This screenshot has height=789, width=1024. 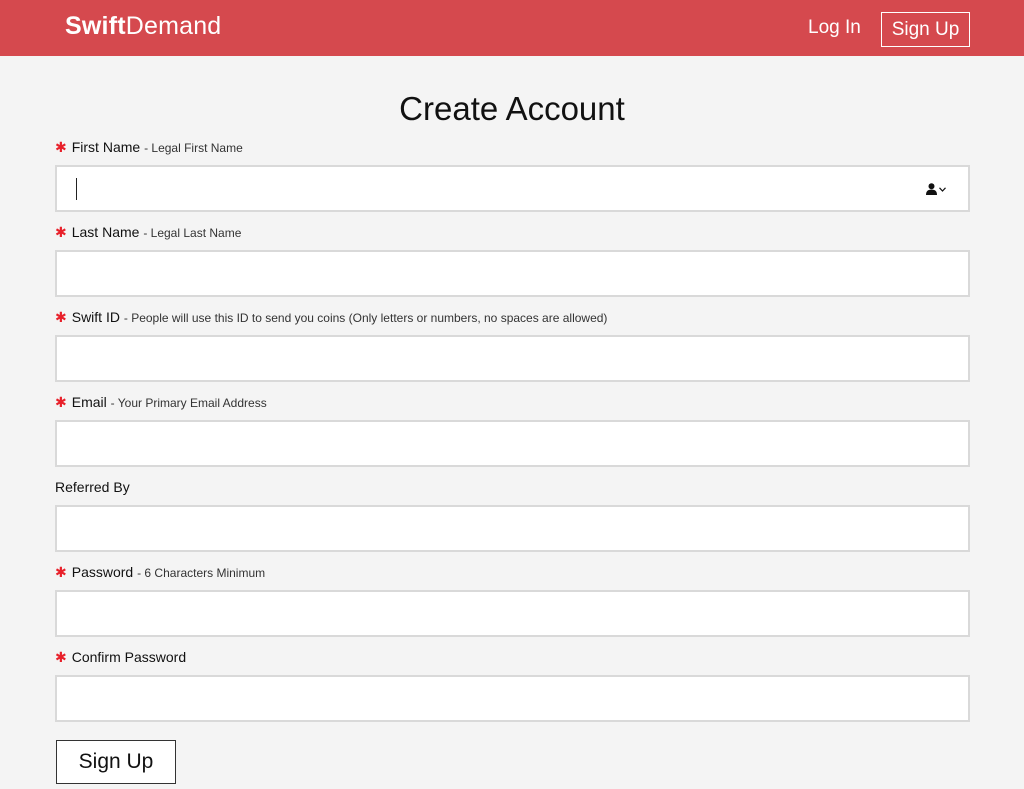 What do you see at coordinates (173, 26) in the screenshot?
I see `brand-name-light: Demand` at bounding box center [173, 26].